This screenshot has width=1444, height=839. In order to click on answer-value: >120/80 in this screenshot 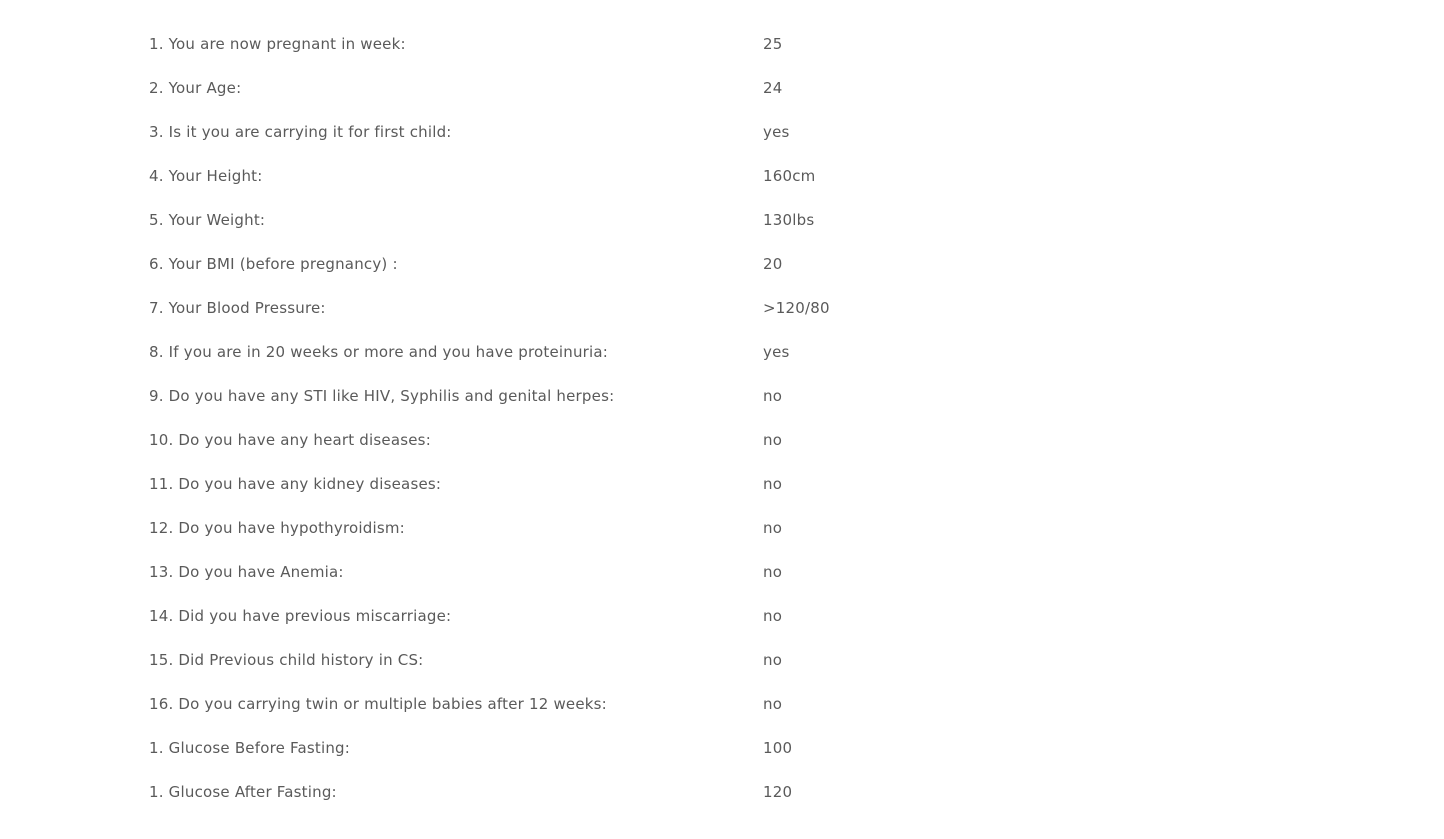, I will do `click(796, 308)`.